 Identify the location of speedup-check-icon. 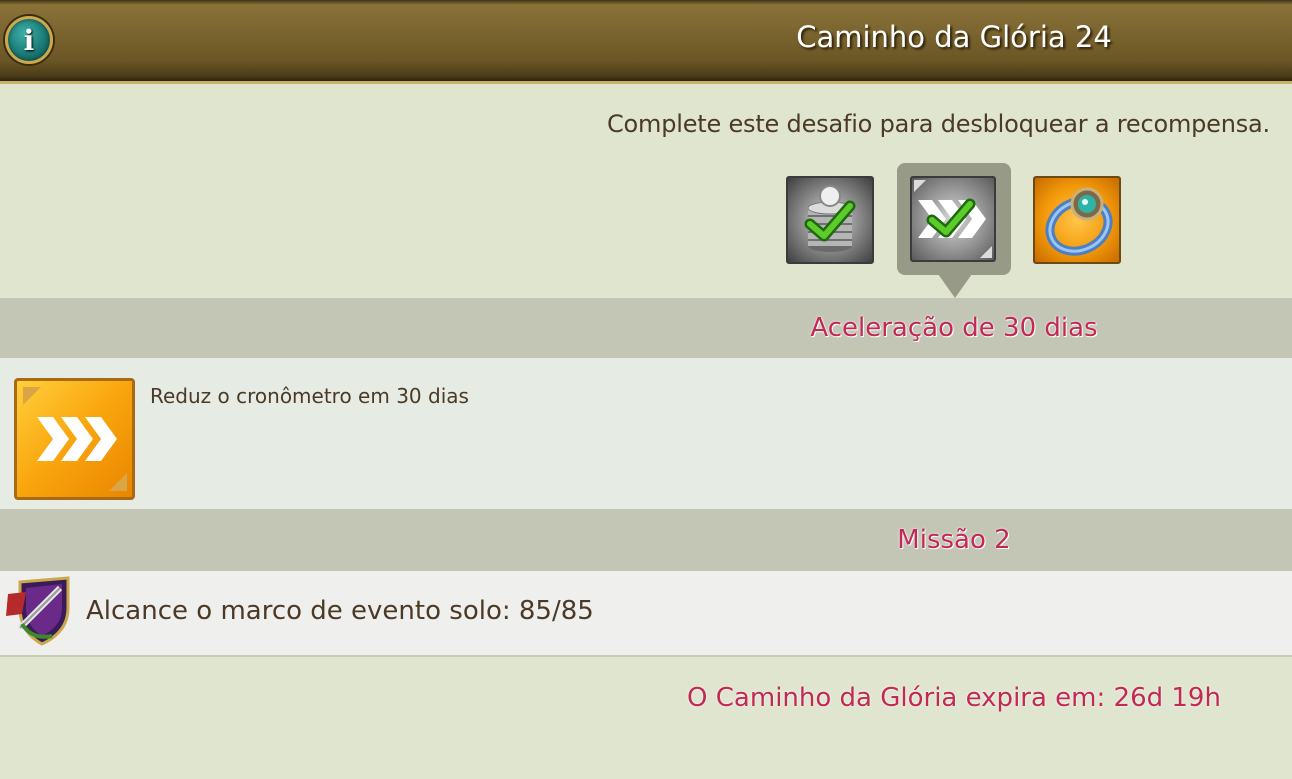
(953, 219).